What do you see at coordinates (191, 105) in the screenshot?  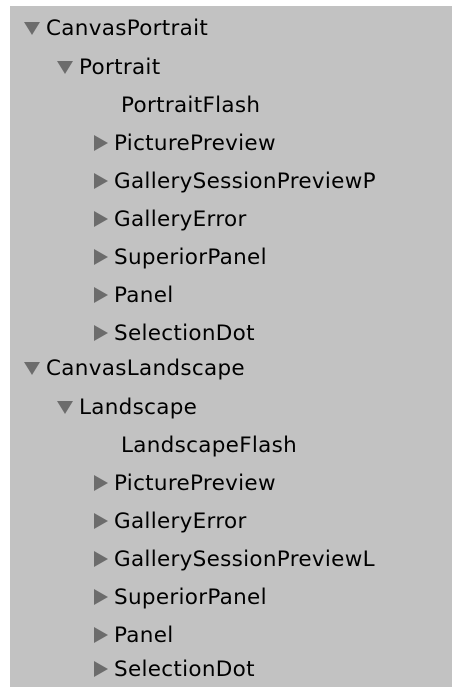 I see `tree-item-label: PortraitFlash` at bounding box center [191, 105].